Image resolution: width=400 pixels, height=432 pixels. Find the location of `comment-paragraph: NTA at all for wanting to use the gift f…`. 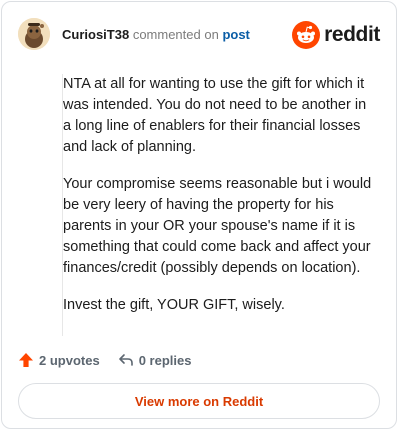

comment-paragraph: NTA at all for wanting to use the gift f… is located at coordinates (215, 115).